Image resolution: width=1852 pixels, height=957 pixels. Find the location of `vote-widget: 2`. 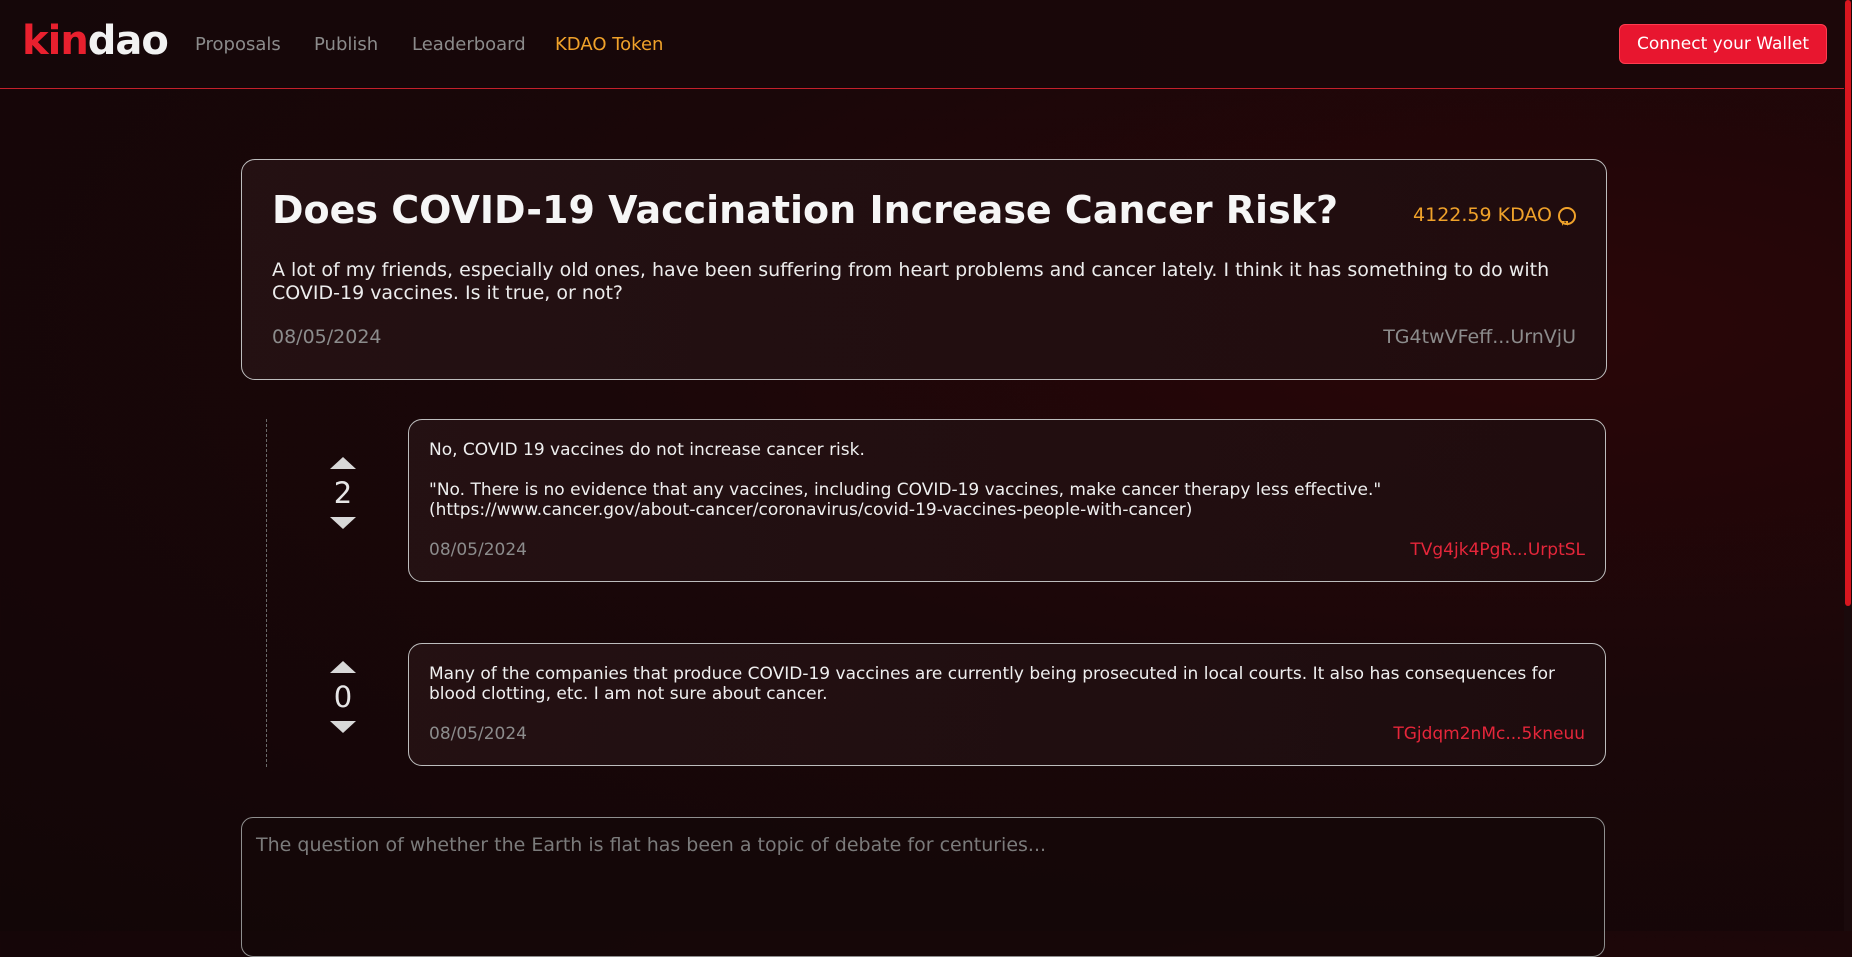

vote-widget: 2 is located at coordinates (343, 493).